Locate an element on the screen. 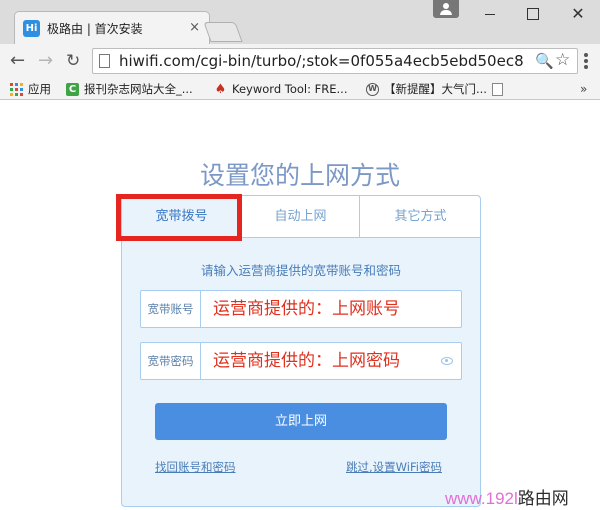 This screenshot has width=600, height=510. browser-menu-icon is located at coordinates (586, 62).